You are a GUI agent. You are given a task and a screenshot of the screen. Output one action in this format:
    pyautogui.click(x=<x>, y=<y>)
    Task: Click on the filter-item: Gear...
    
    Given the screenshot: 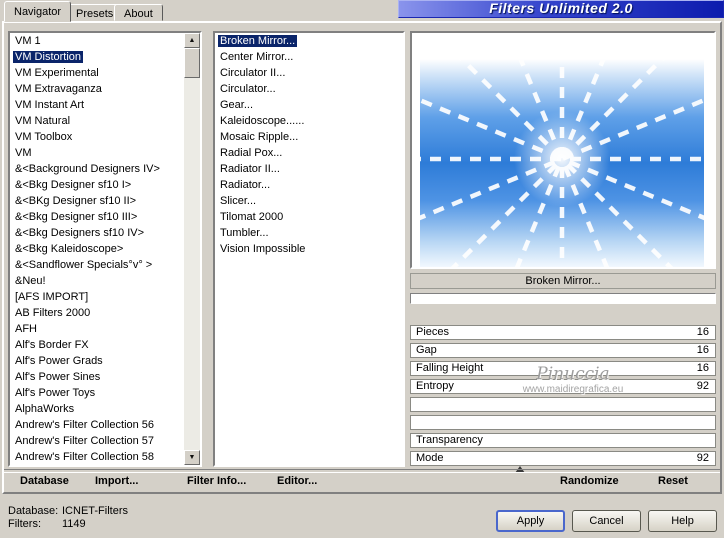 What is the action you would take?
    pyautogui.click(x=309, y=105)
    